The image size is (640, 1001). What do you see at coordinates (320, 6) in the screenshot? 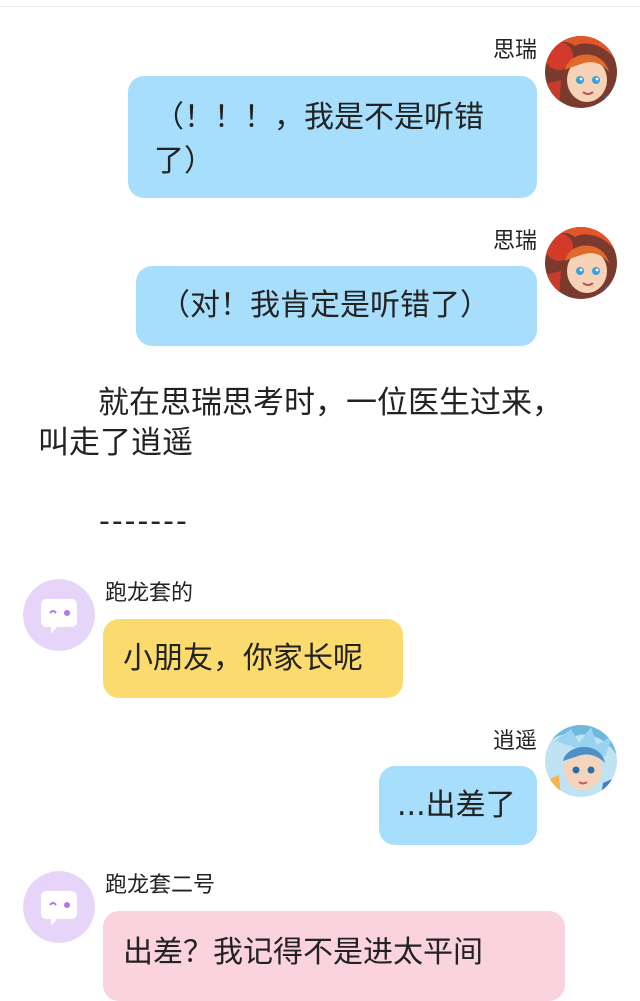
I see `top-divider` at bounding box center [320, 6].